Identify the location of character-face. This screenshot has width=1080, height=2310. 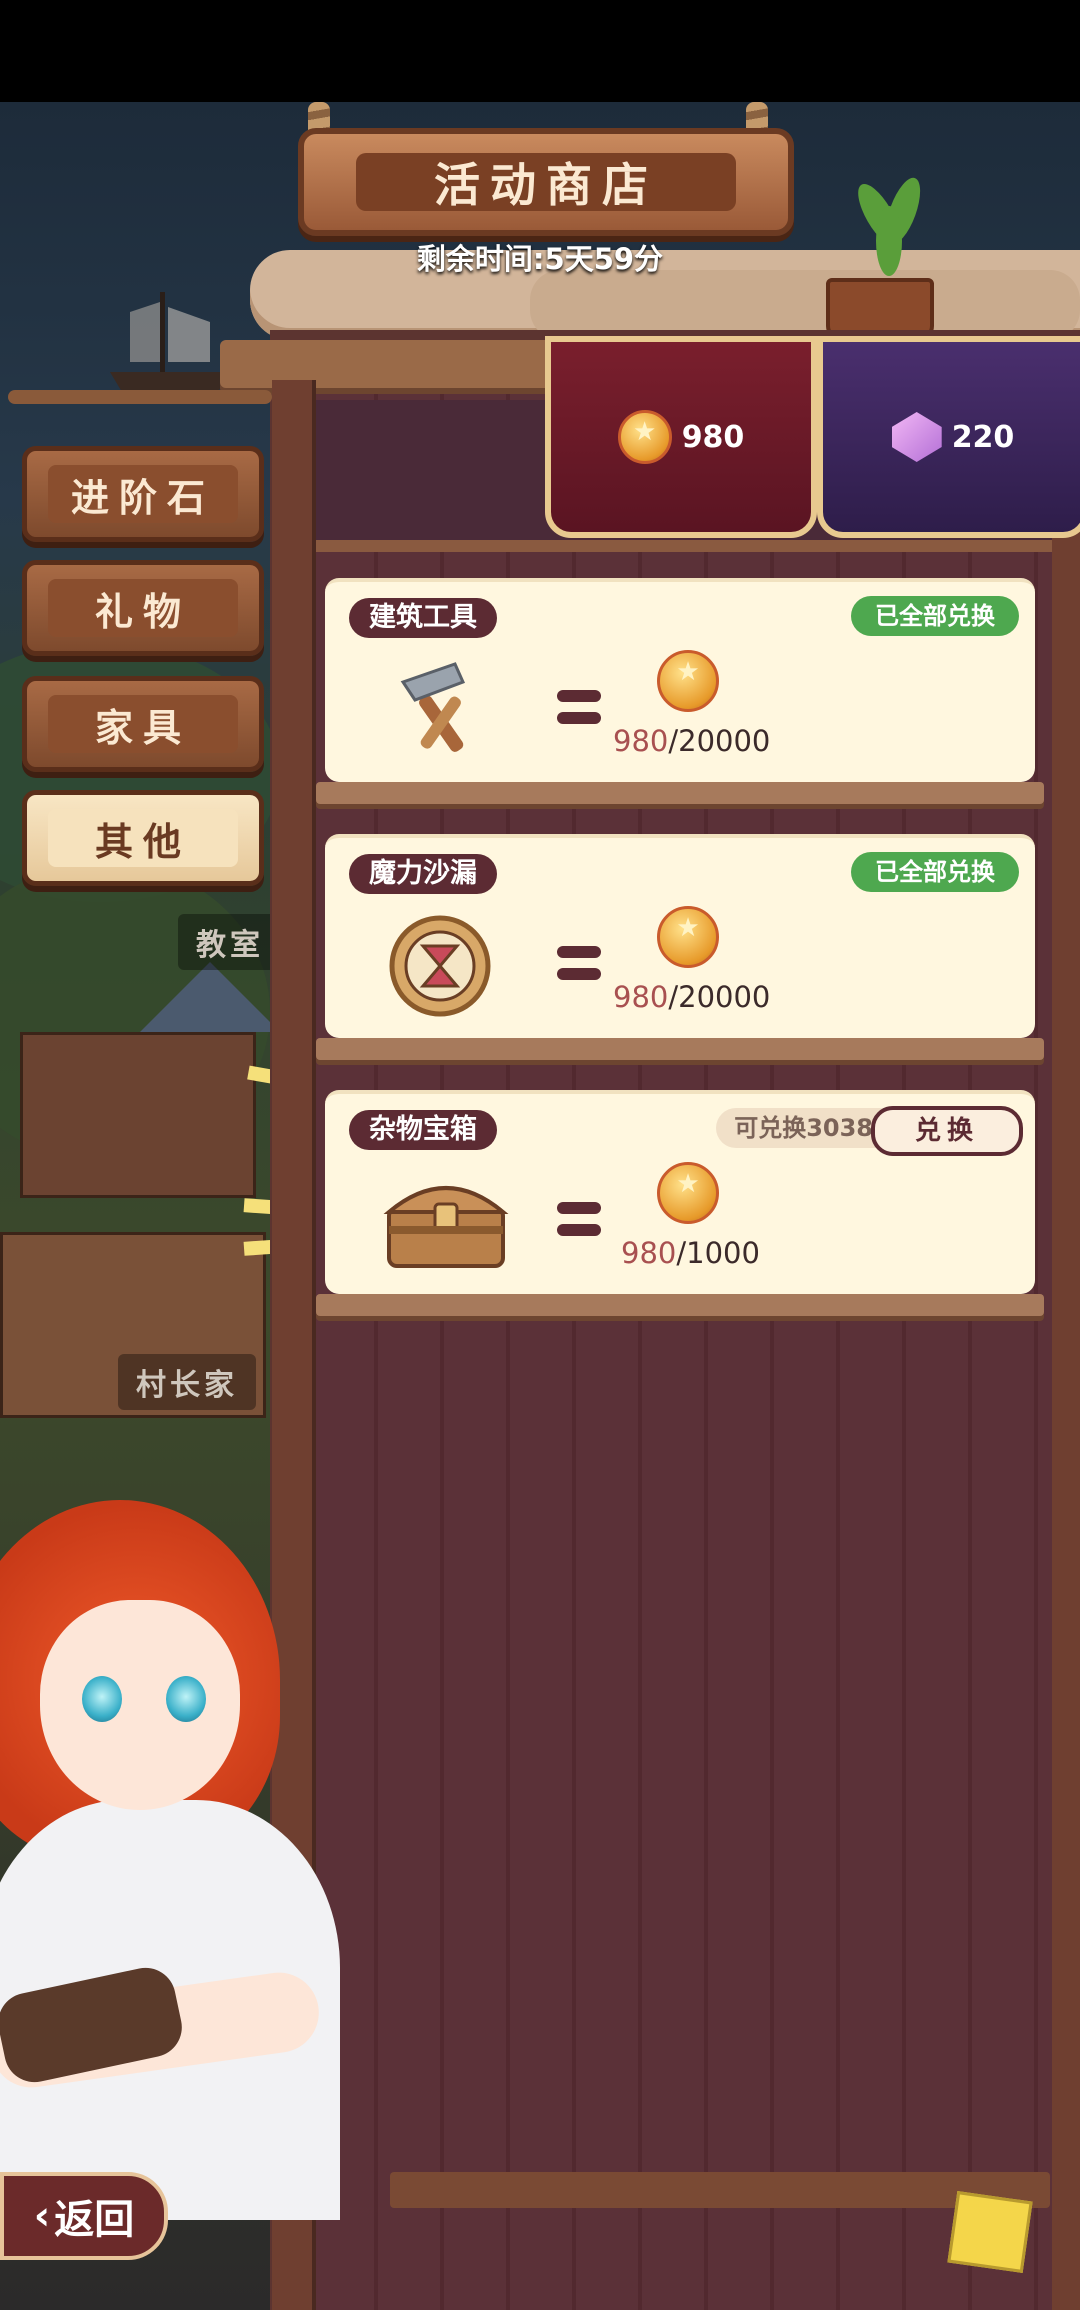
(140, 1705).